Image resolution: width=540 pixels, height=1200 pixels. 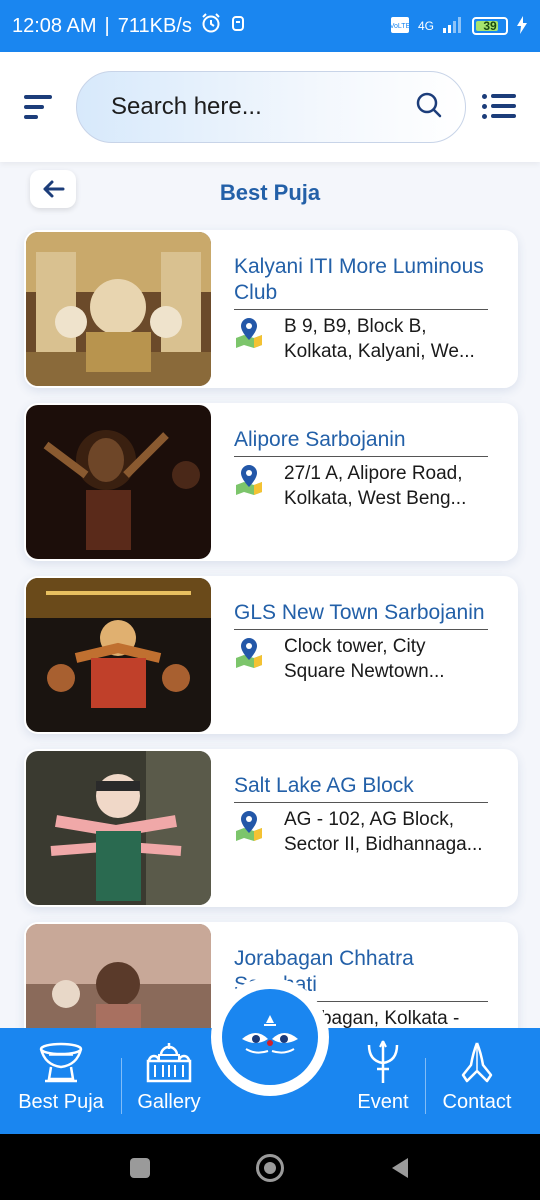 I want to click on home-button, so click(x=270, y=1037).